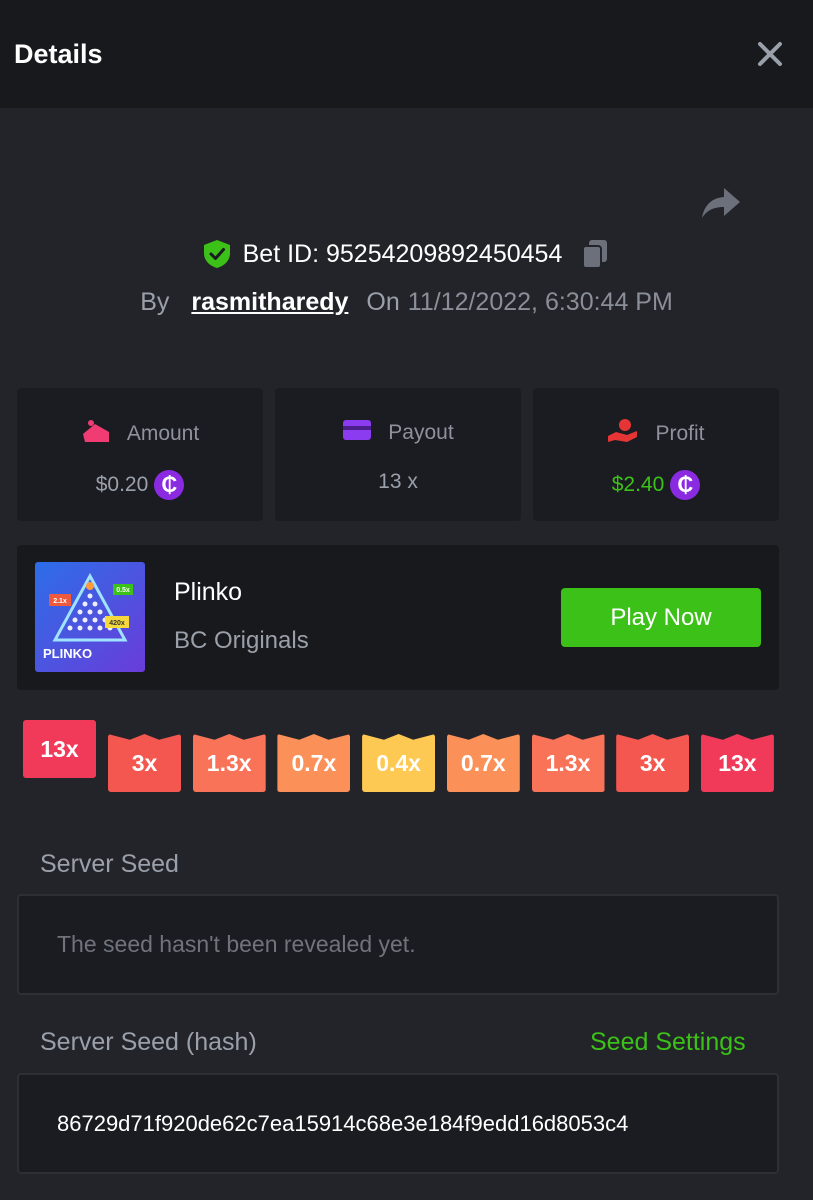  I want to click on amount-icon, so click(96, 434).